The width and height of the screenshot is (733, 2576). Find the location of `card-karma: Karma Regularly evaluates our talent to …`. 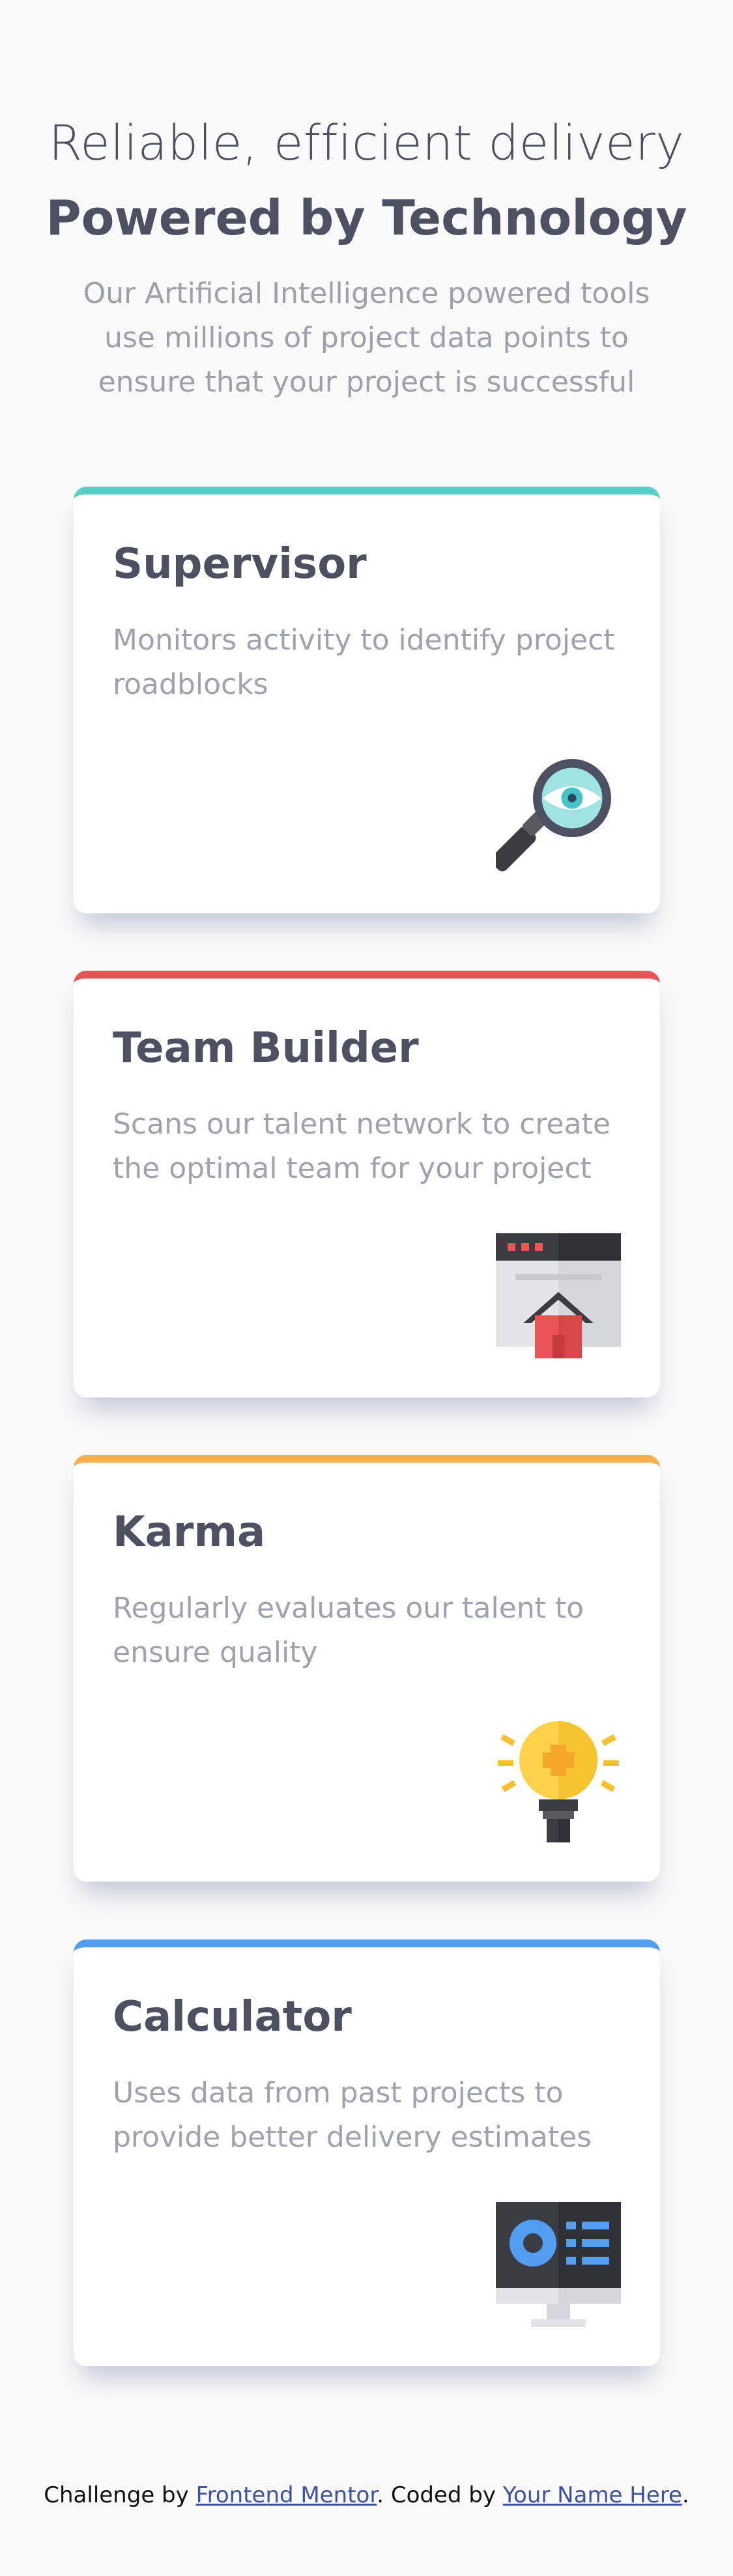

card-karma: Karma Regularly evaluates our talent to … is located at coordinates (367, 1669).